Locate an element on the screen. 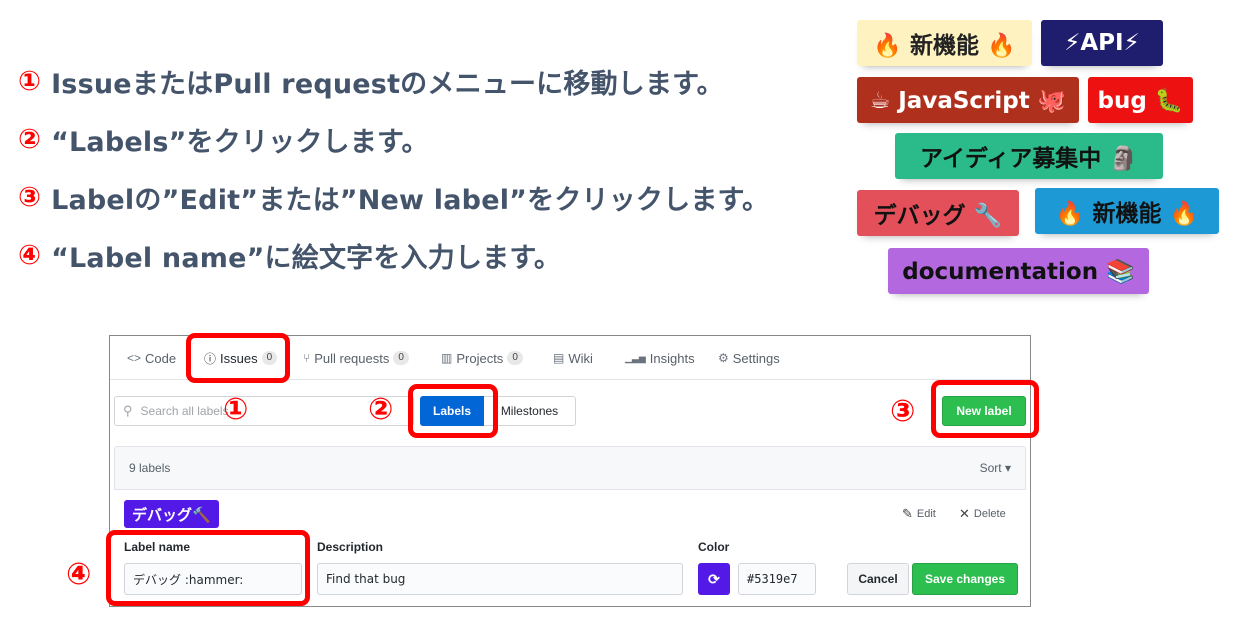 This screenshot has height=627, width=1237. cancel-button: Cancel is located at coordinates (878, 579).